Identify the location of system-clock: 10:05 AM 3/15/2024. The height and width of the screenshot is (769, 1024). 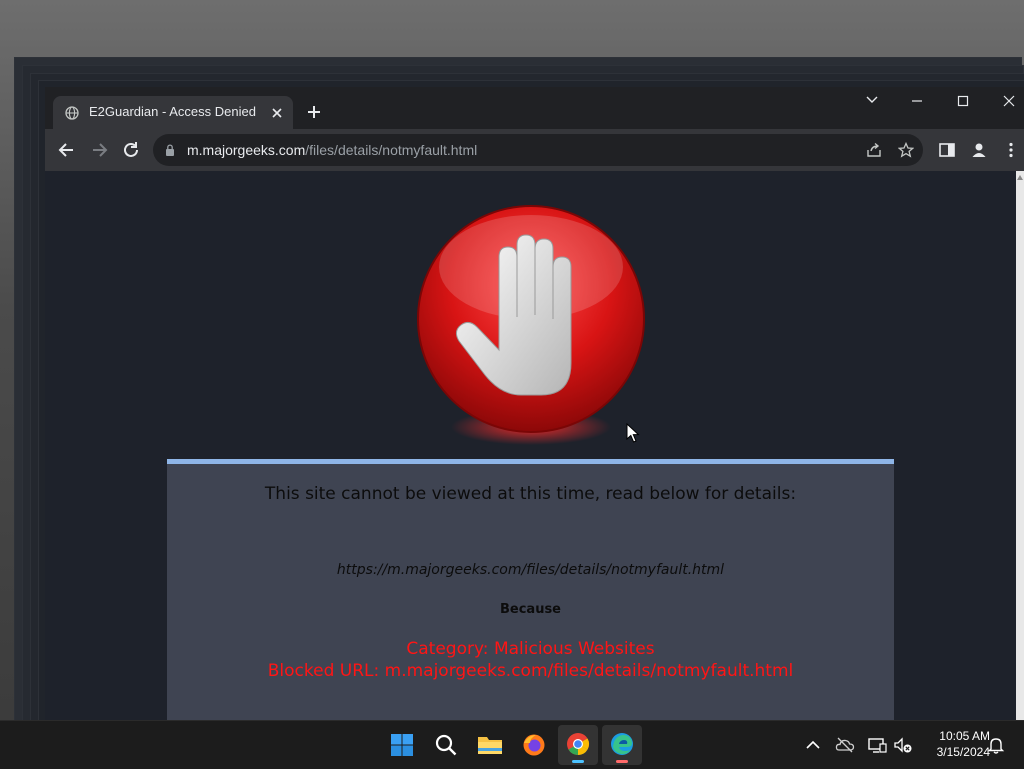
(954, 744).